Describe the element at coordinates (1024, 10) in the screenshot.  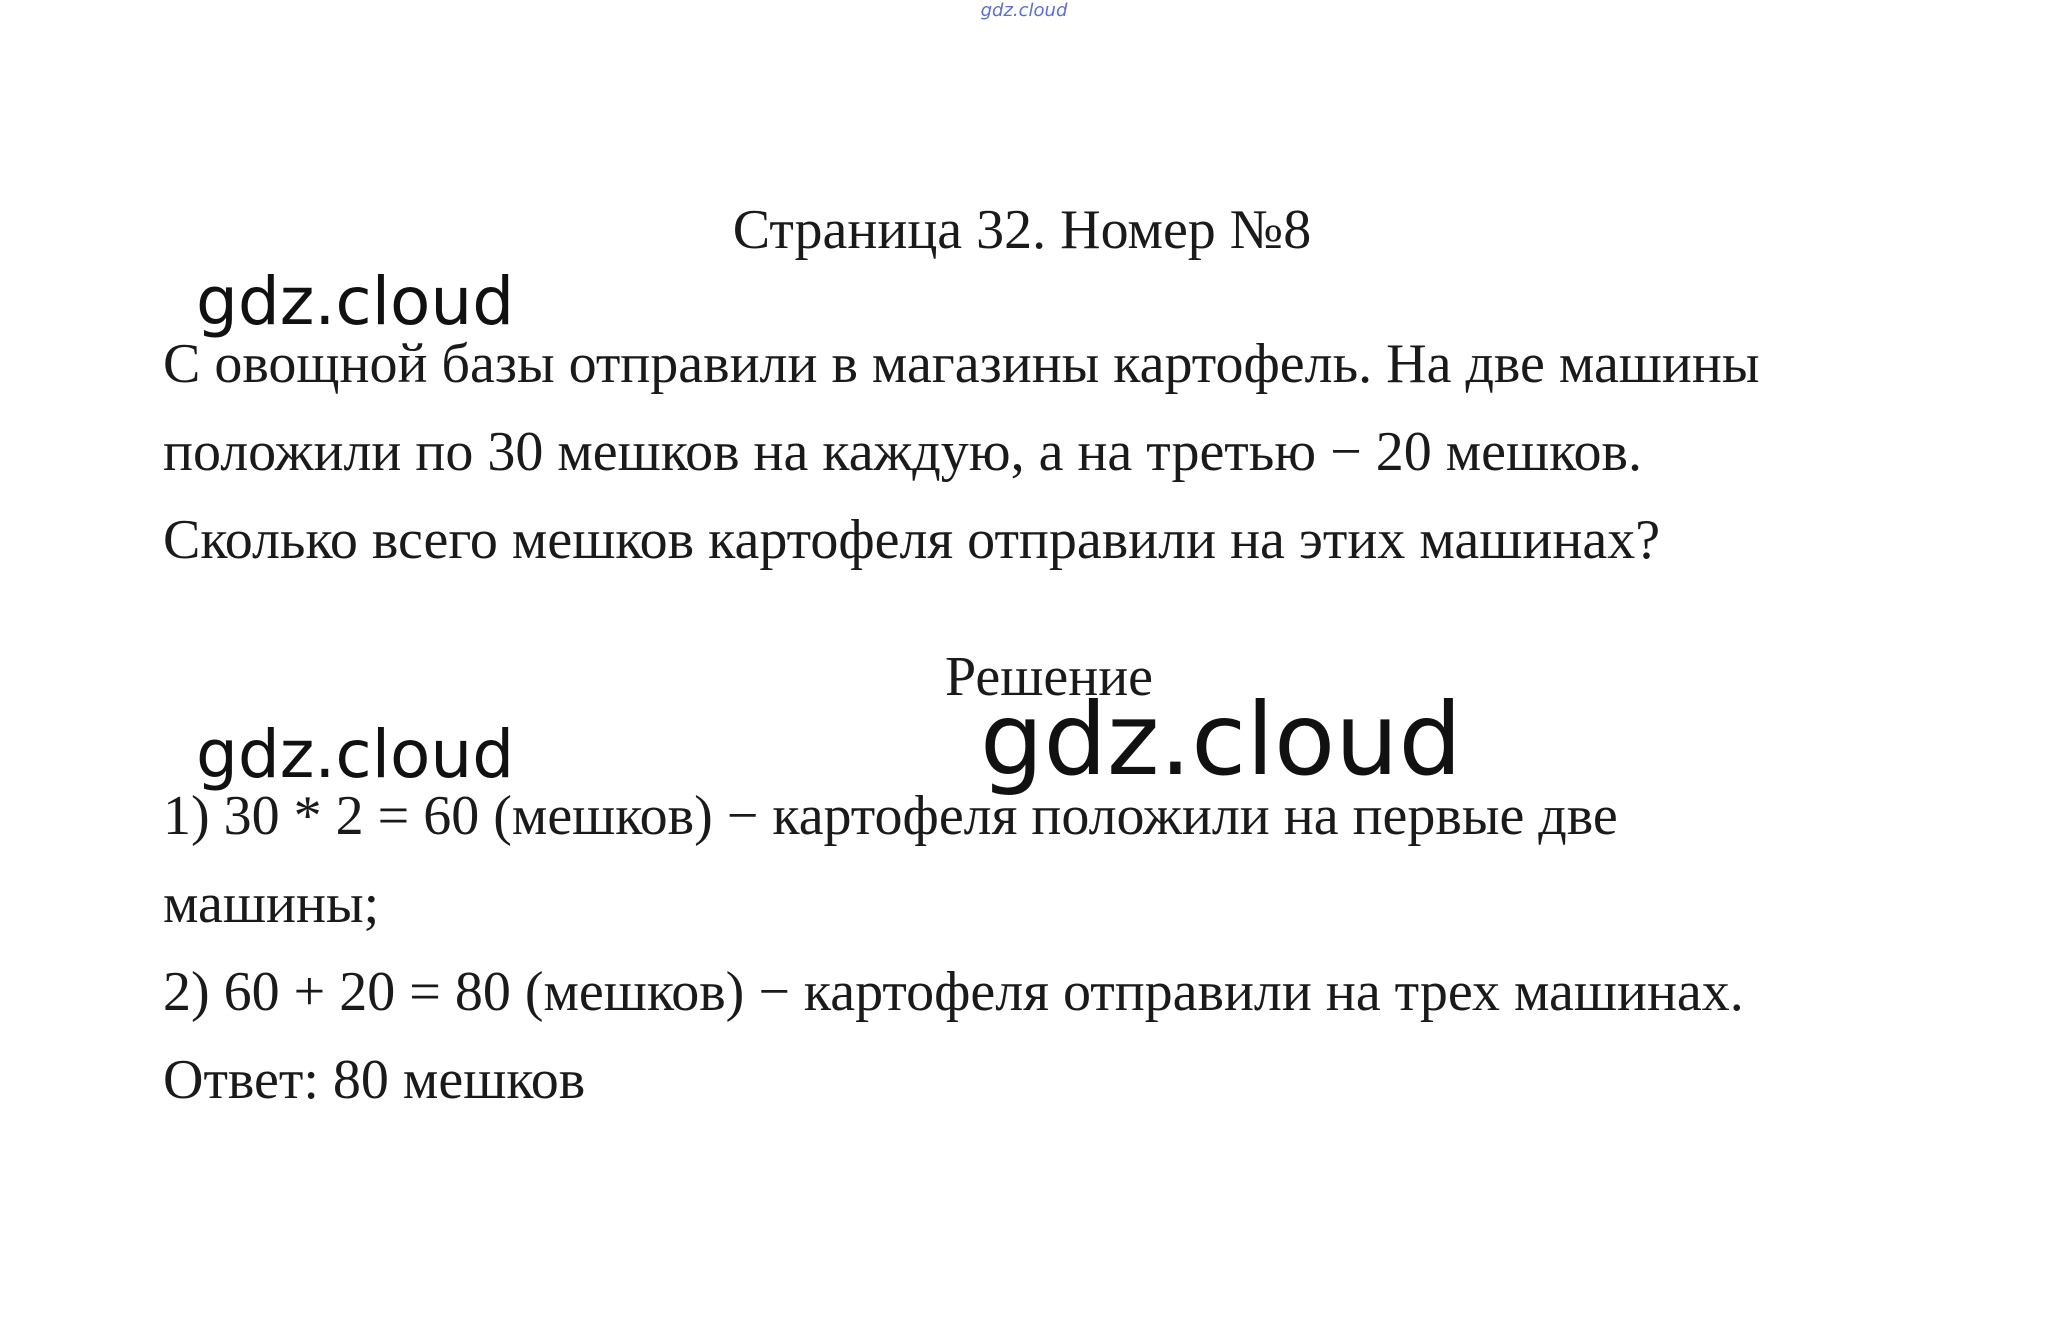
I see `top-watermark: gdz.cloud` at that location.